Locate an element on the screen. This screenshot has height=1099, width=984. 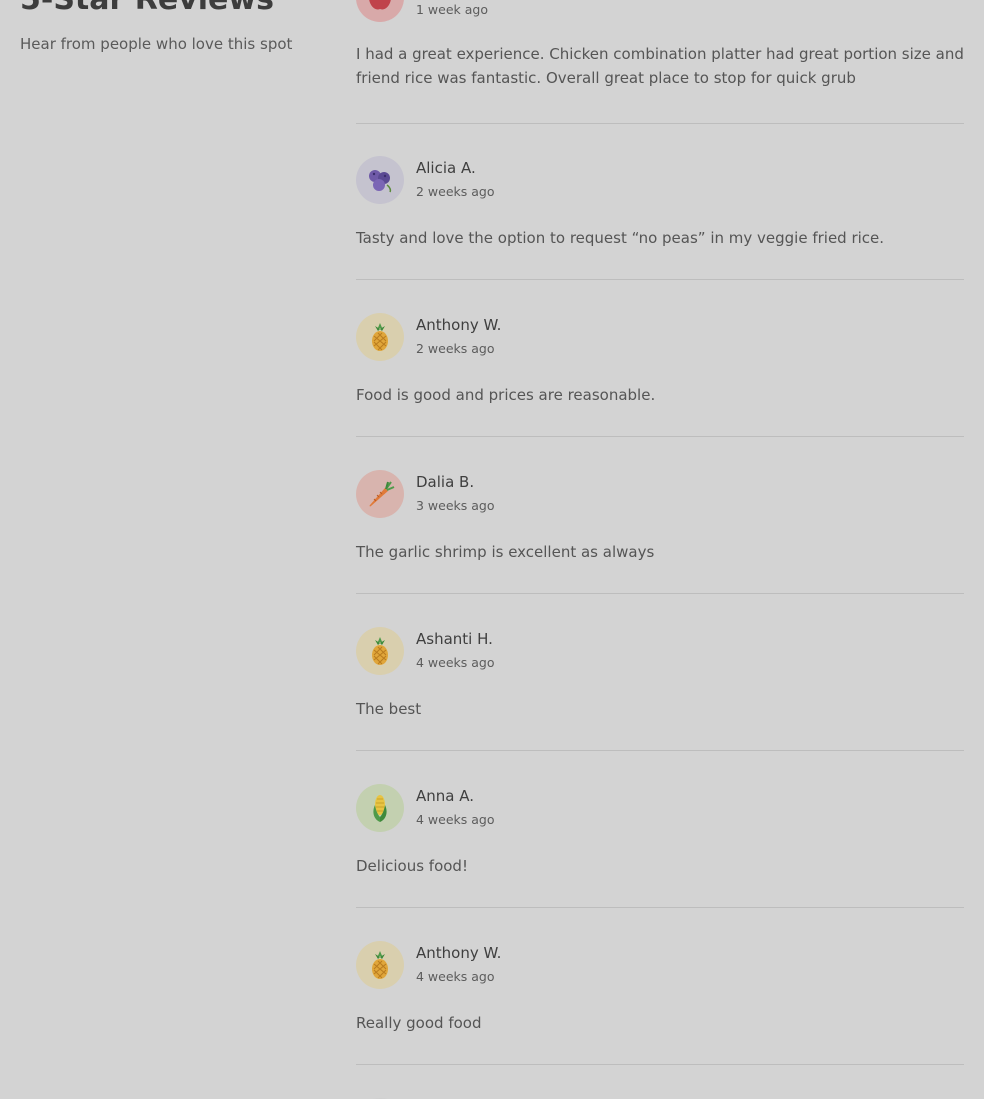
blueberry-icon is located at coordinates (380, 181).